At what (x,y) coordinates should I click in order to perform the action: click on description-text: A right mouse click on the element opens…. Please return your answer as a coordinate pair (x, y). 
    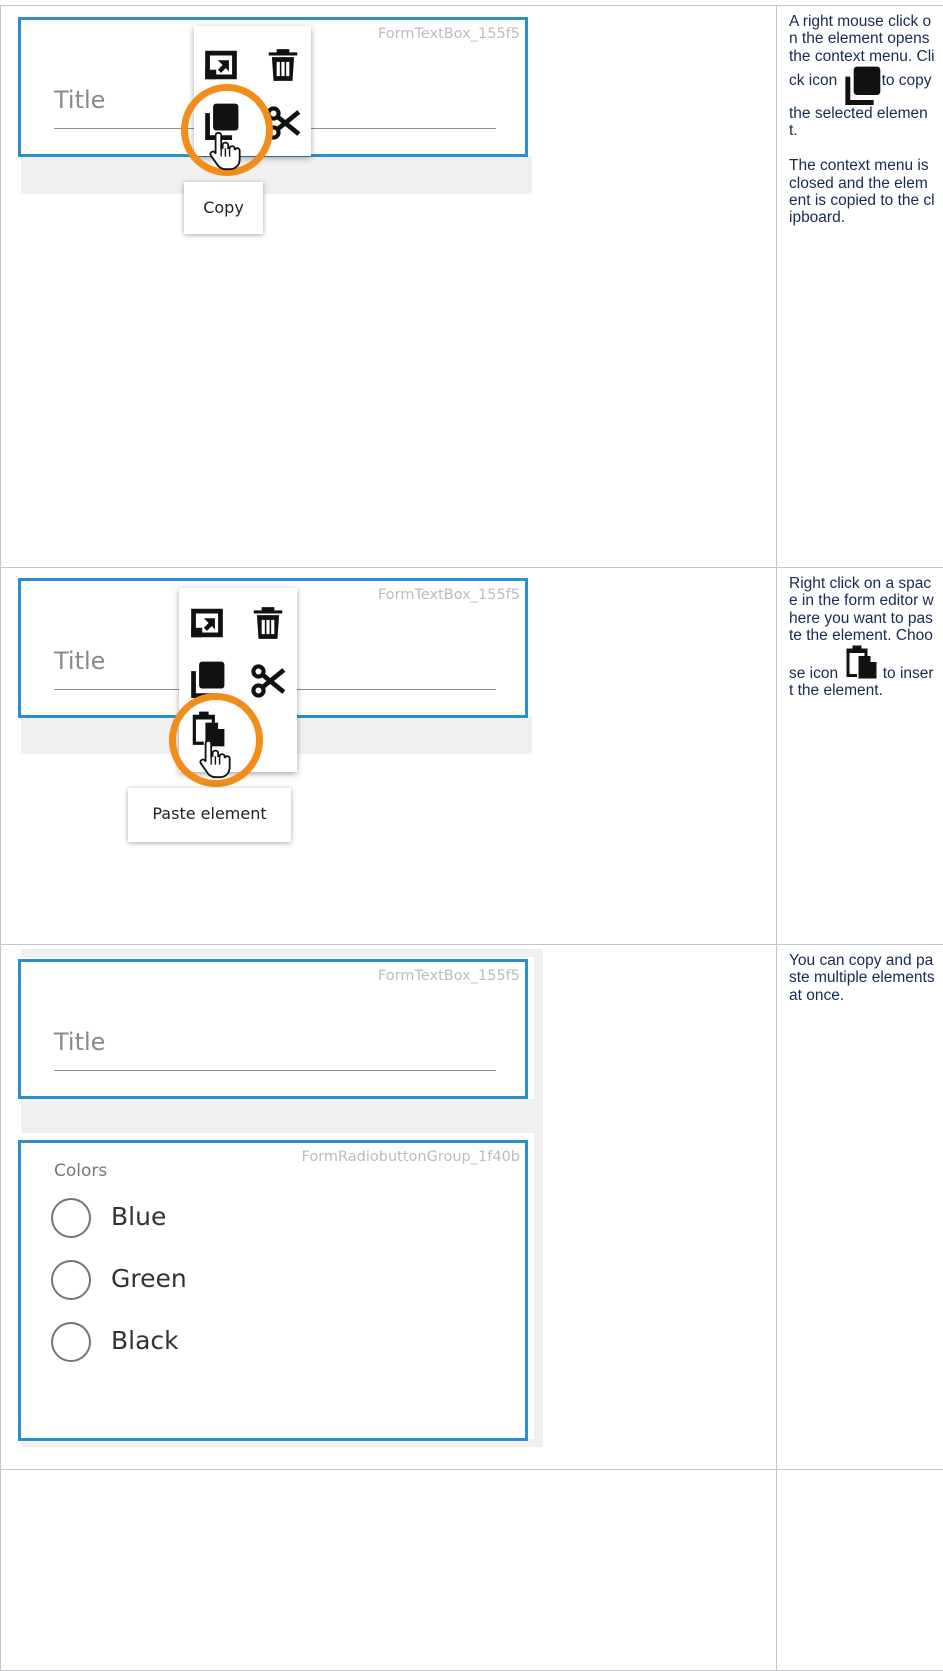
    Looking at the image, I should click on (862, 76).